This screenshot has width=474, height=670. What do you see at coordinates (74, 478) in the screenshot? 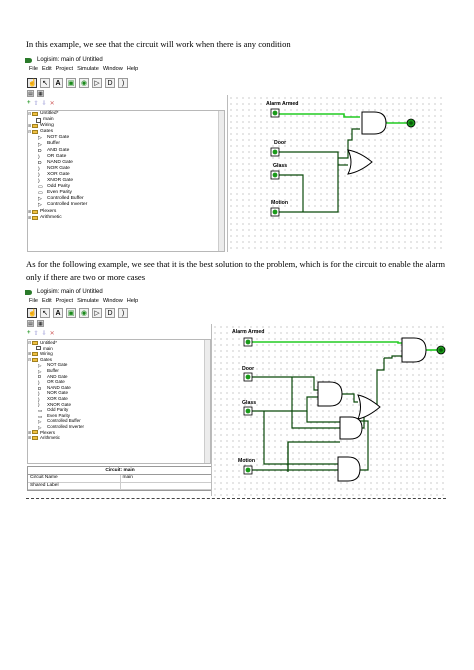
I see `property-name: Circuit Name` at bounding box center [74, 478].